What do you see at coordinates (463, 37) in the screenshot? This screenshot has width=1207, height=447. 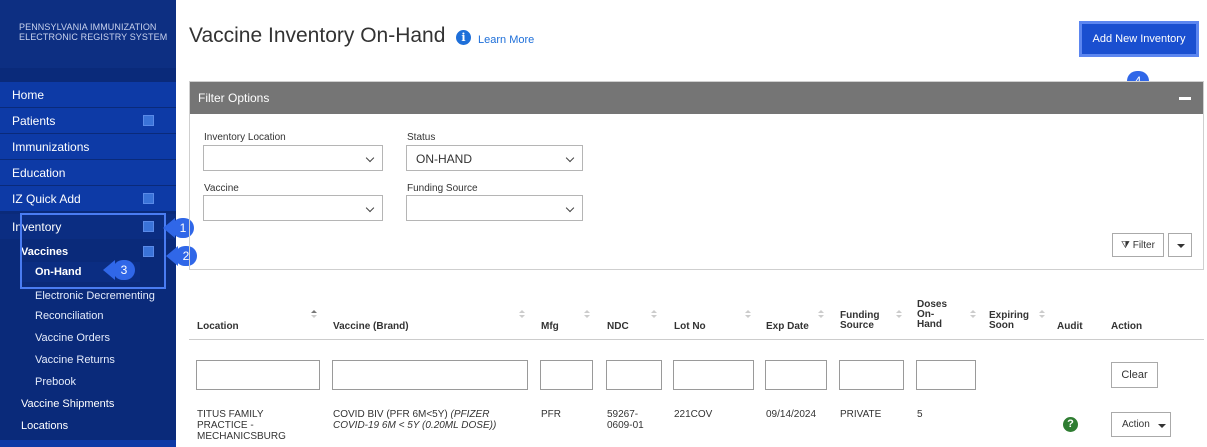 I see `info-icon: i` at bounding box center [463, 37].